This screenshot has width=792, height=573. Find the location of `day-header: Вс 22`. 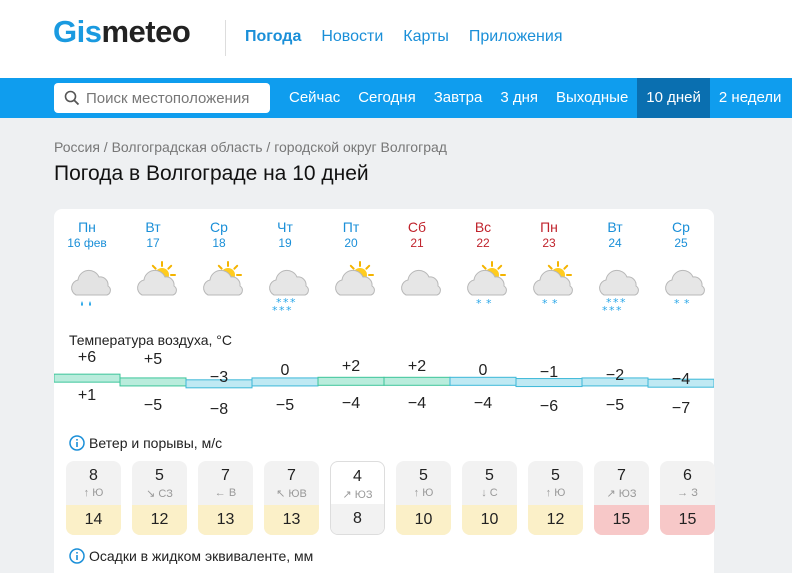

day-header: Вс 22 is located at coordinates (483, 235).